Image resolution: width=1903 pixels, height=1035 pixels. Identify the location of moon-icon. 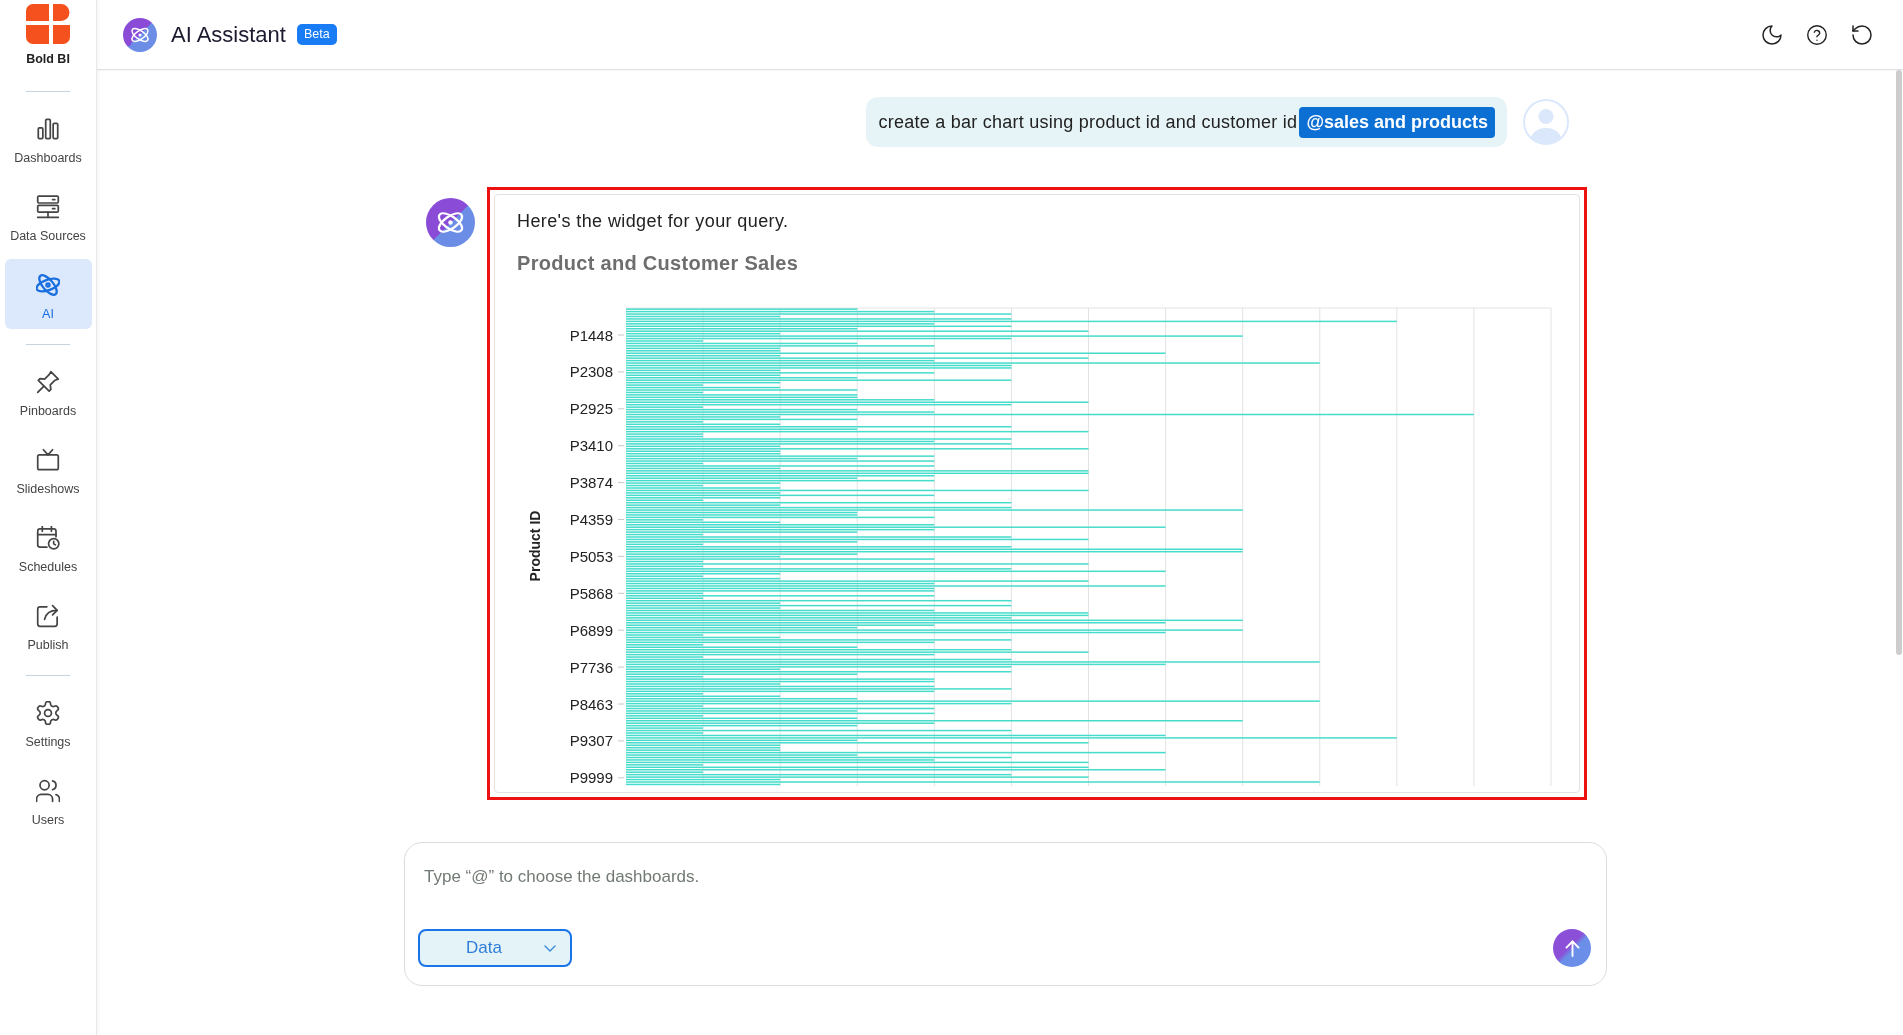
(1772, 34).